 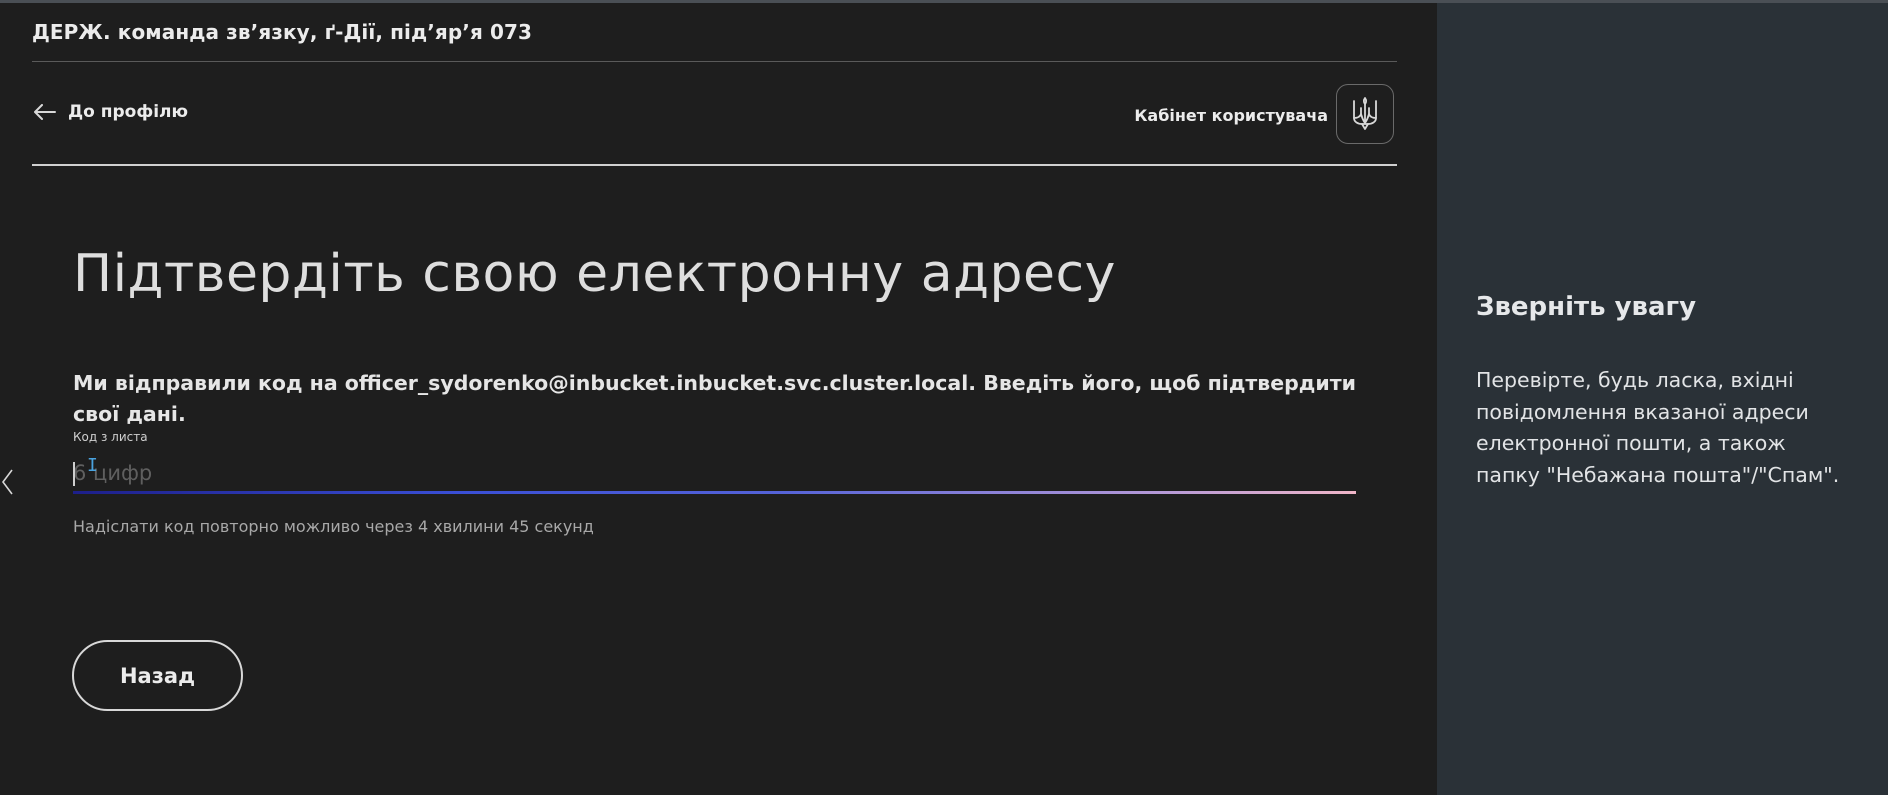 What do you see at coordinates (1231, 115) in the screenshot?
I see `cabinet-label: Кабінет користувача` at bounding box center [1231, 115].